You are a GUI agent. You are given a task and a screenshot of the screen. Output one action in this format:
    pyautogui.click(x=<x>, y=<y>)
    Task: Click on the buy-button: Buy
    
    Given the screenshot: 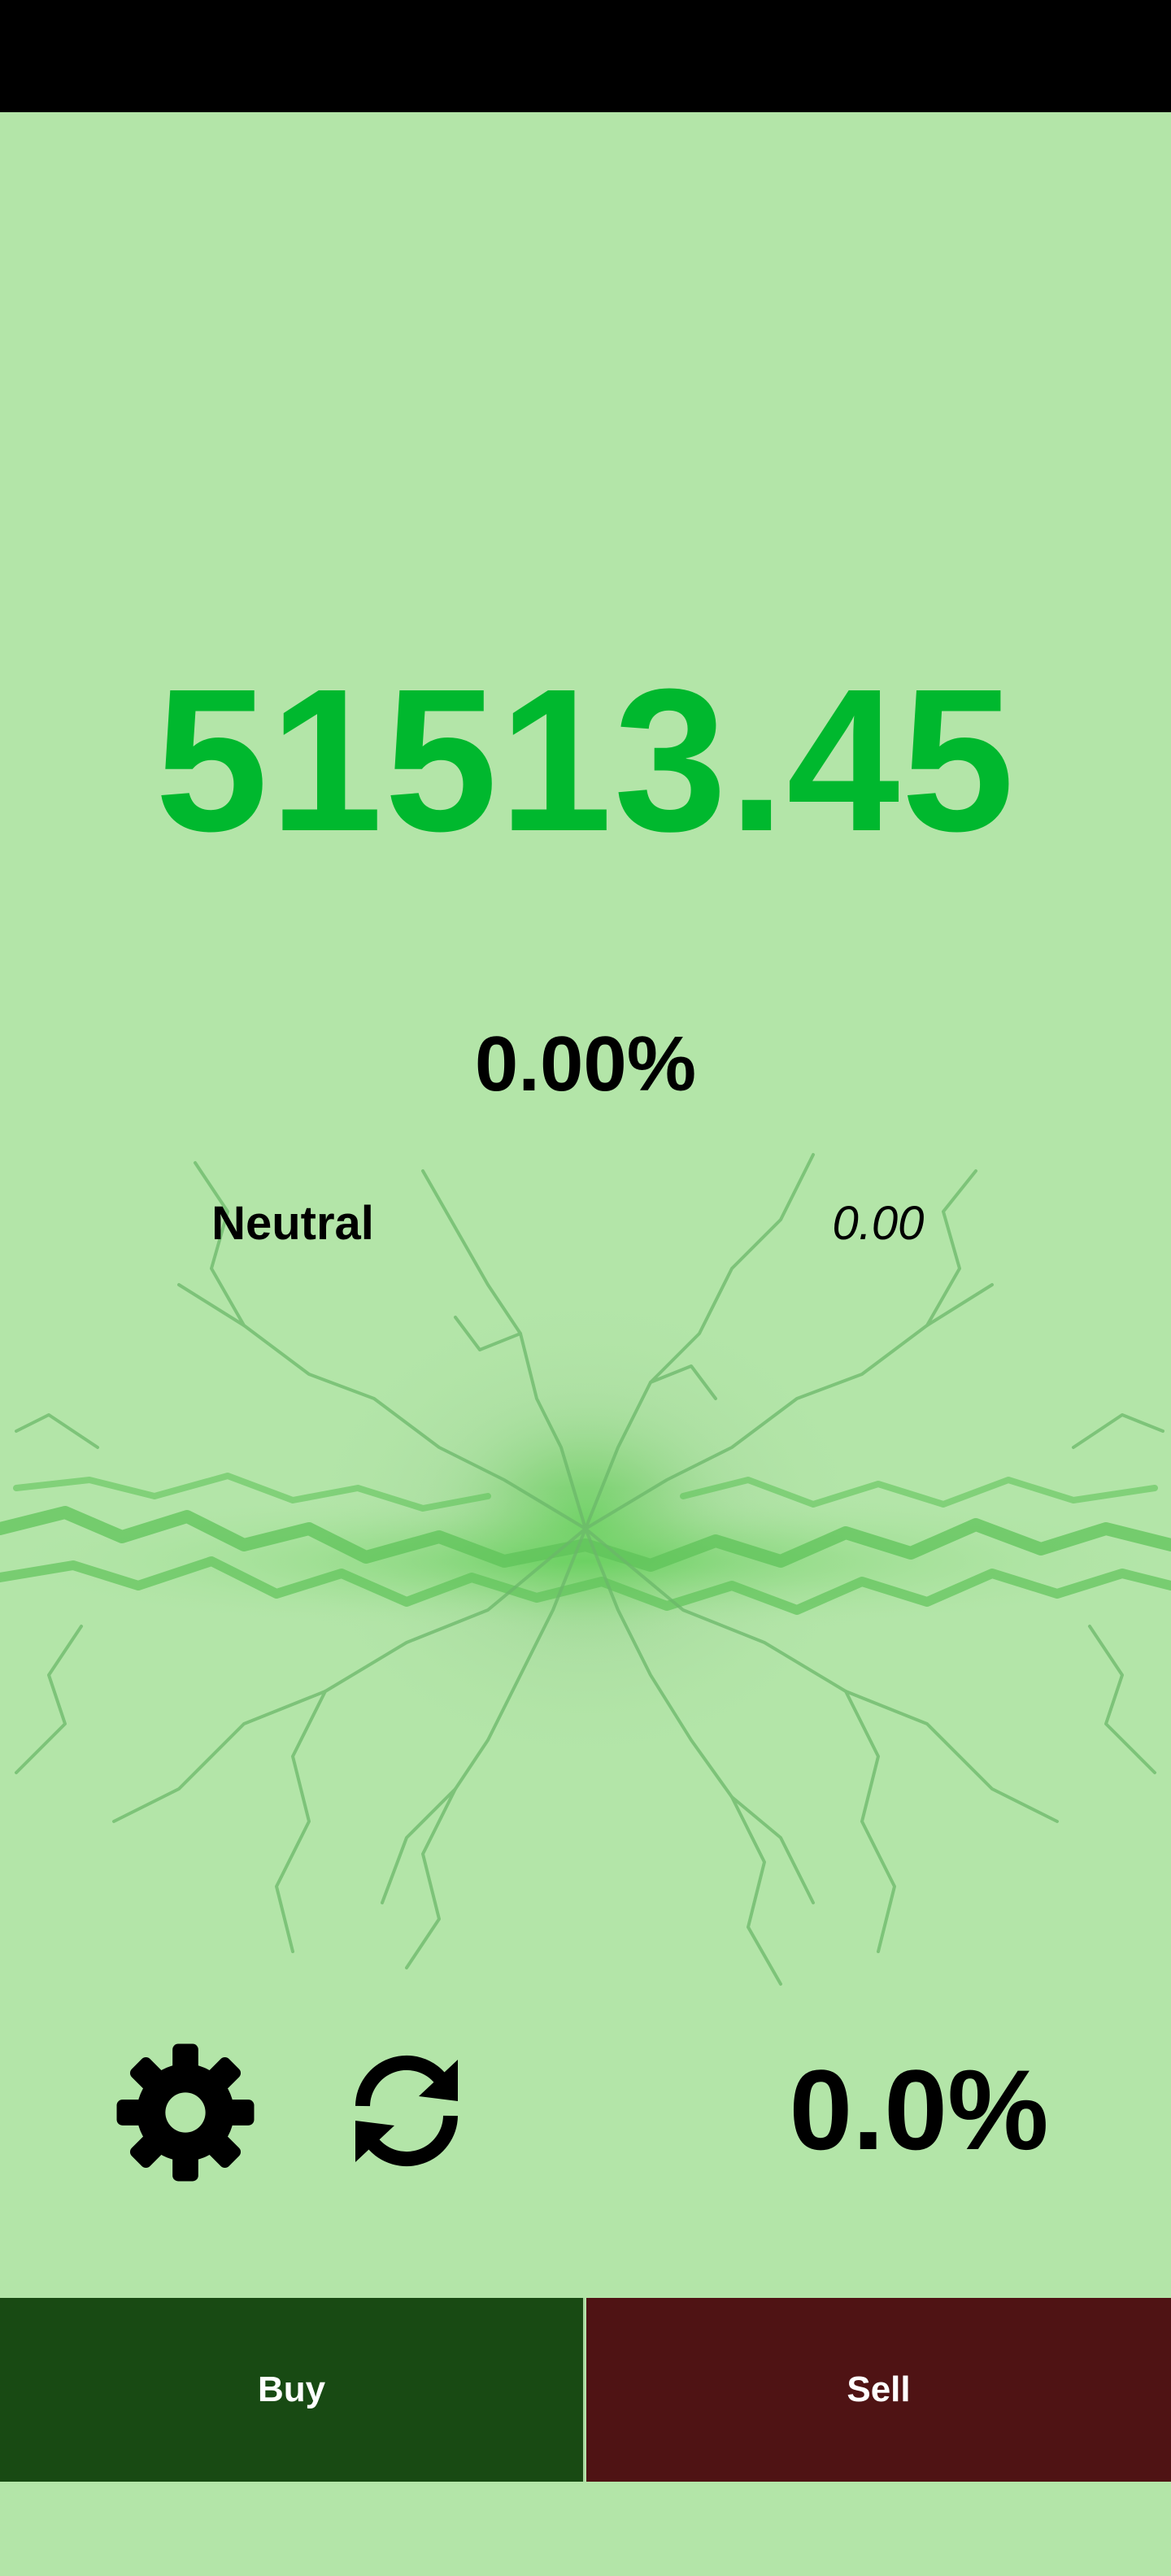 What is the action you would take?
    pyautogui.click(x=292, y=2390)
    